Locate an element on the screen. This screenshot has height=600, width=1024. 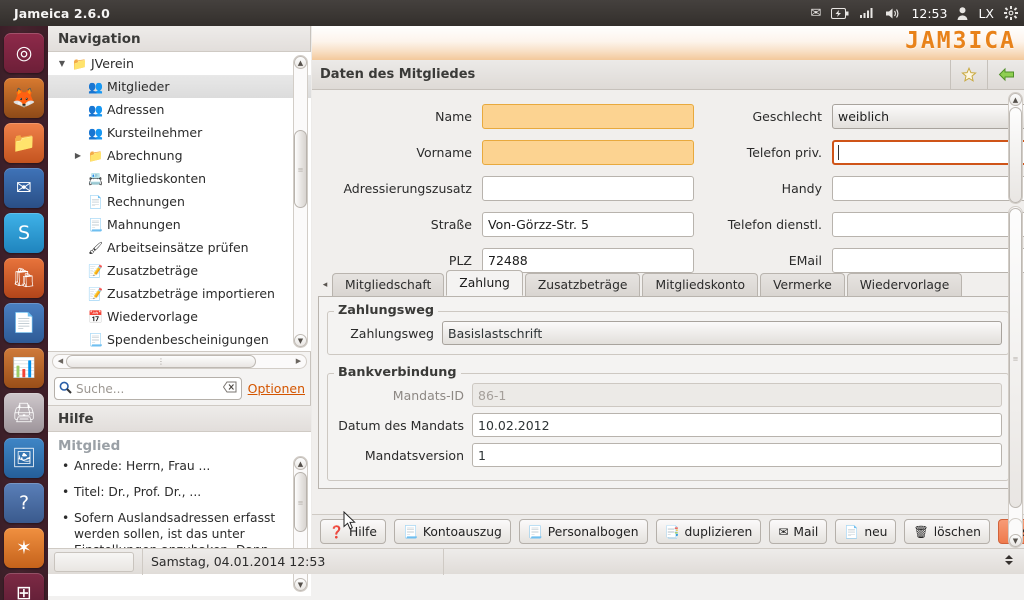
libreoffice-impress-icon: 📊 is located at coordinates (24, 368).